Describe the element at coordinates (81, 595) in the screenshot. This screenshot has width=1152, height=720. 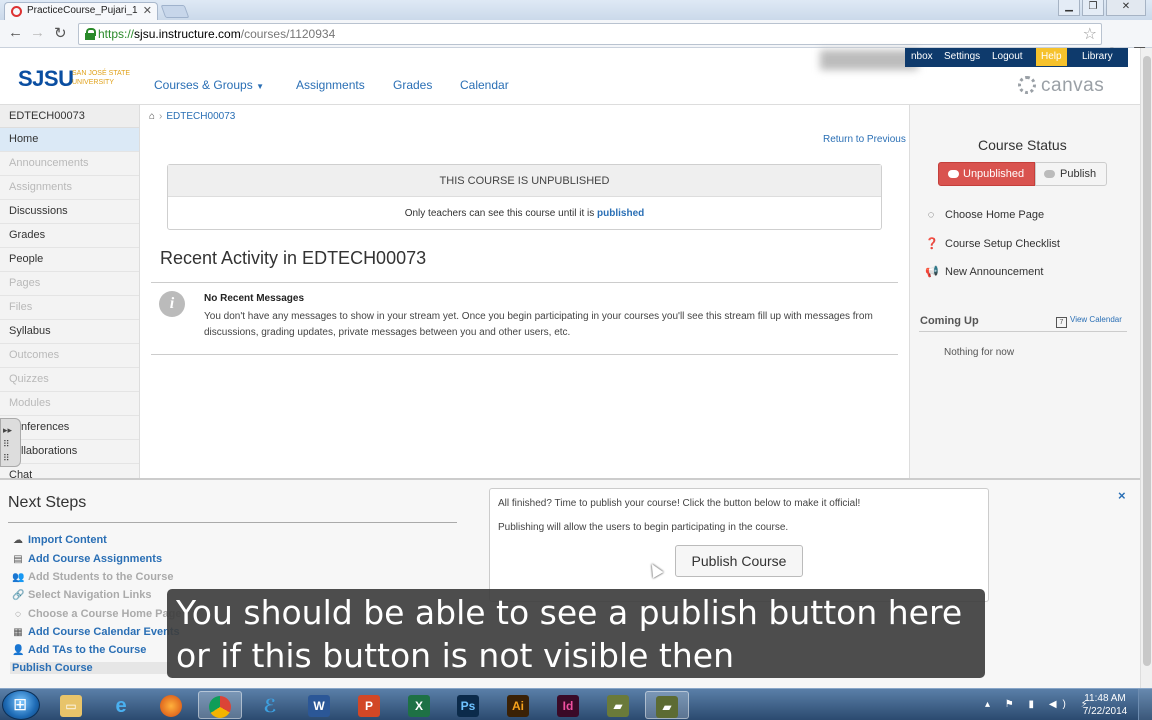
I see `next-step-navigation-links: 🔗 Select Navigation Links` at that location.